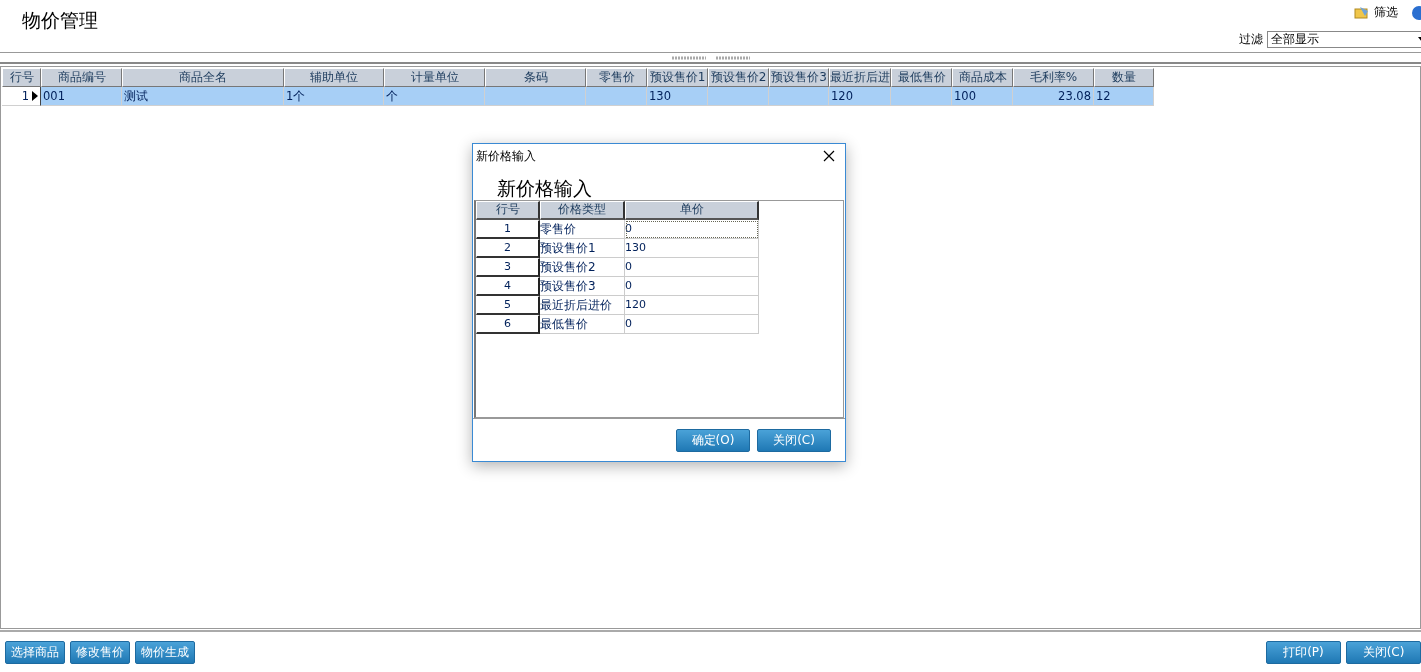  I want to click on table-cell: 100, so click(982, 96).